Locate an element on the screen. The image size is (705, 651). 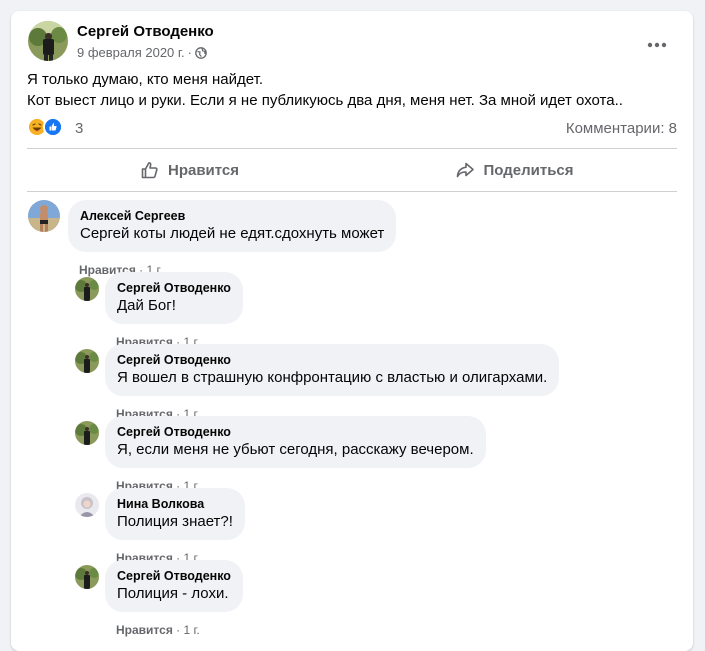
post-text-line: Я только думаю, кто меня найдет. is located at coordinates (145, 79).